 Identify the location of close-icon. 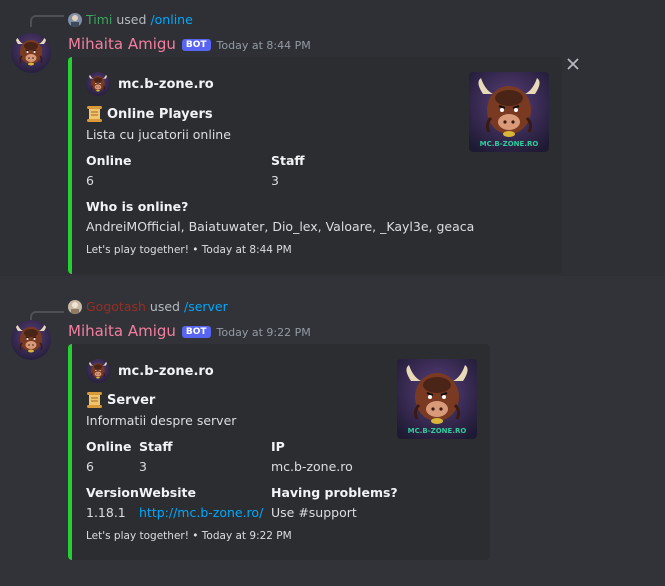
(573, 64).